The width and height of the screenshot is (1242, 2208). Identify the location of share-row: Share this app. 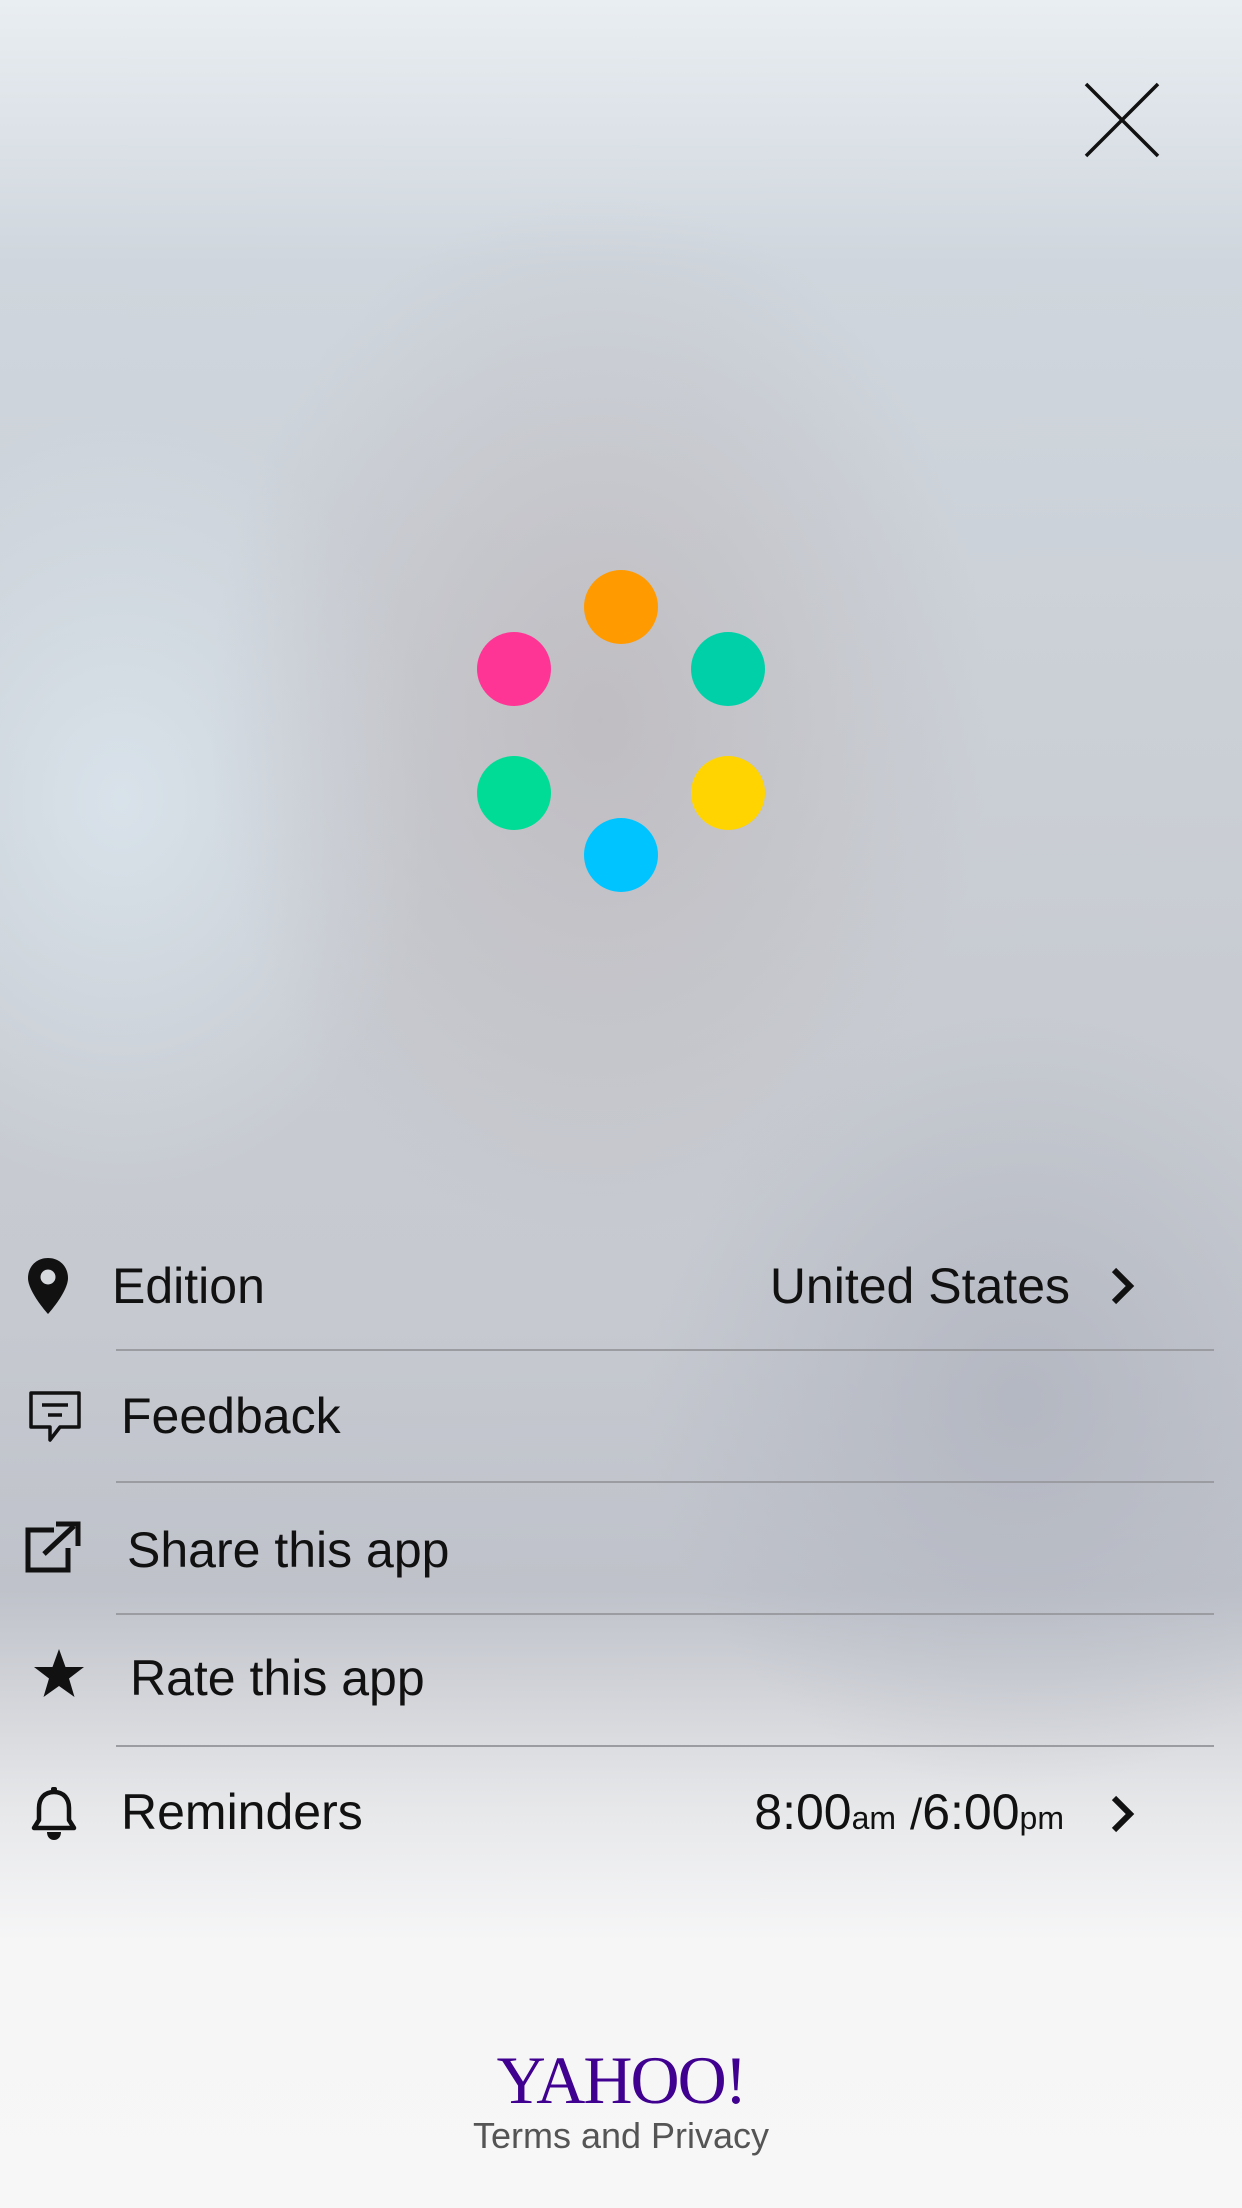
(621, 1548).